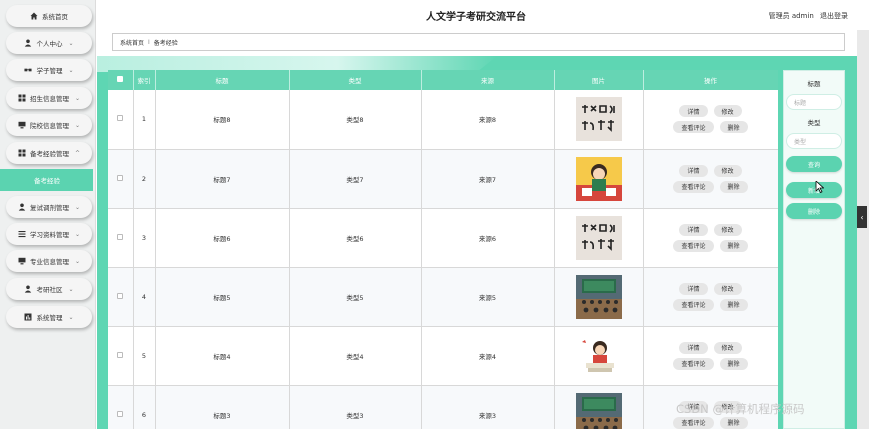 The height and width of the screenshot is (429, 869). I want to click on table-row: 3 标题6 类型6 来源6 详情 修改 查看评论 删除, so click(443, 238).